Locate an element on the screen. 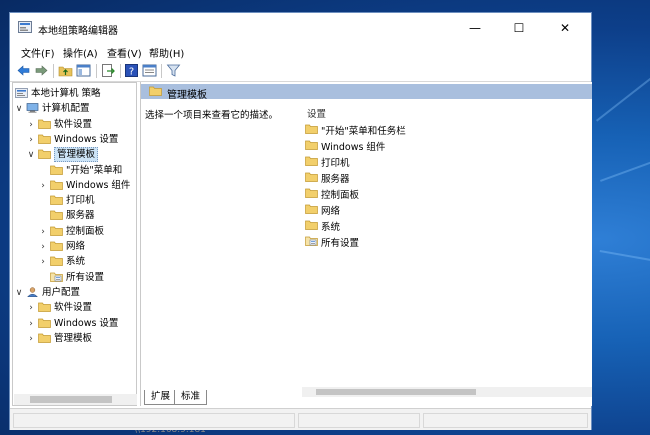  tree-item: › 管理模板 is located at coordinates (74, 338).